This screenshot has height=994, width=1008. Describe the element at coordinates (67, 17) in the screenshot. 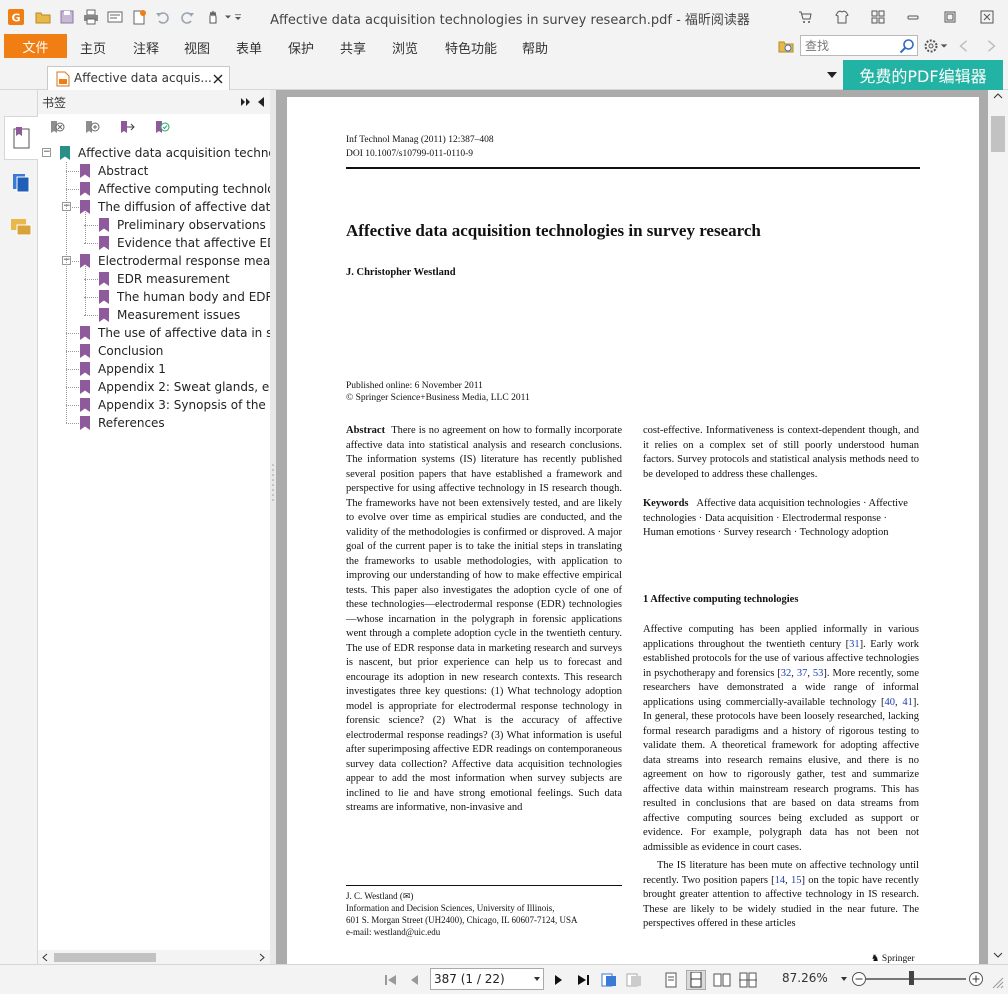

I see `save-icon` at that location.